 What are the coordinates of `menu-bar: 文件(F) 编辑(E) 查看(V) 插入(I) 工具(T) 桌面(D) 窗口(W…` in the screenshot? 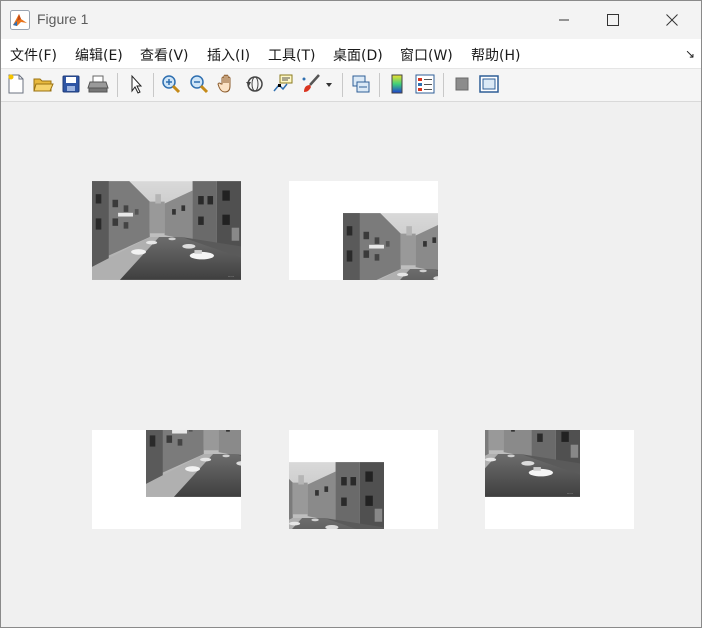 It's located at (351, 54).